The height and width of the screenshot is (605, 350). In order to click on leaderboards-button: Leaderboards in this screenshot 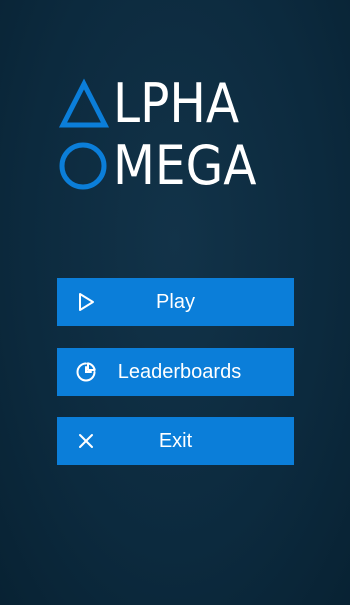, I will do `click(175, 372)`.